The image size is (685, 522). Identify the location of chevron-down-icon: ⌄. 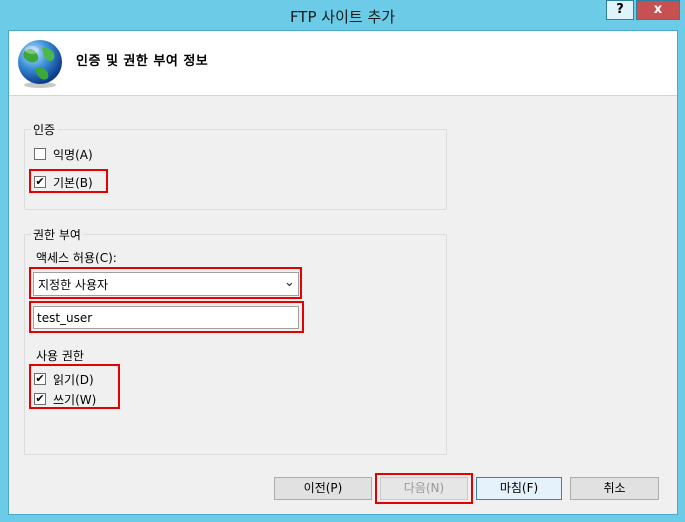
(289, 282).